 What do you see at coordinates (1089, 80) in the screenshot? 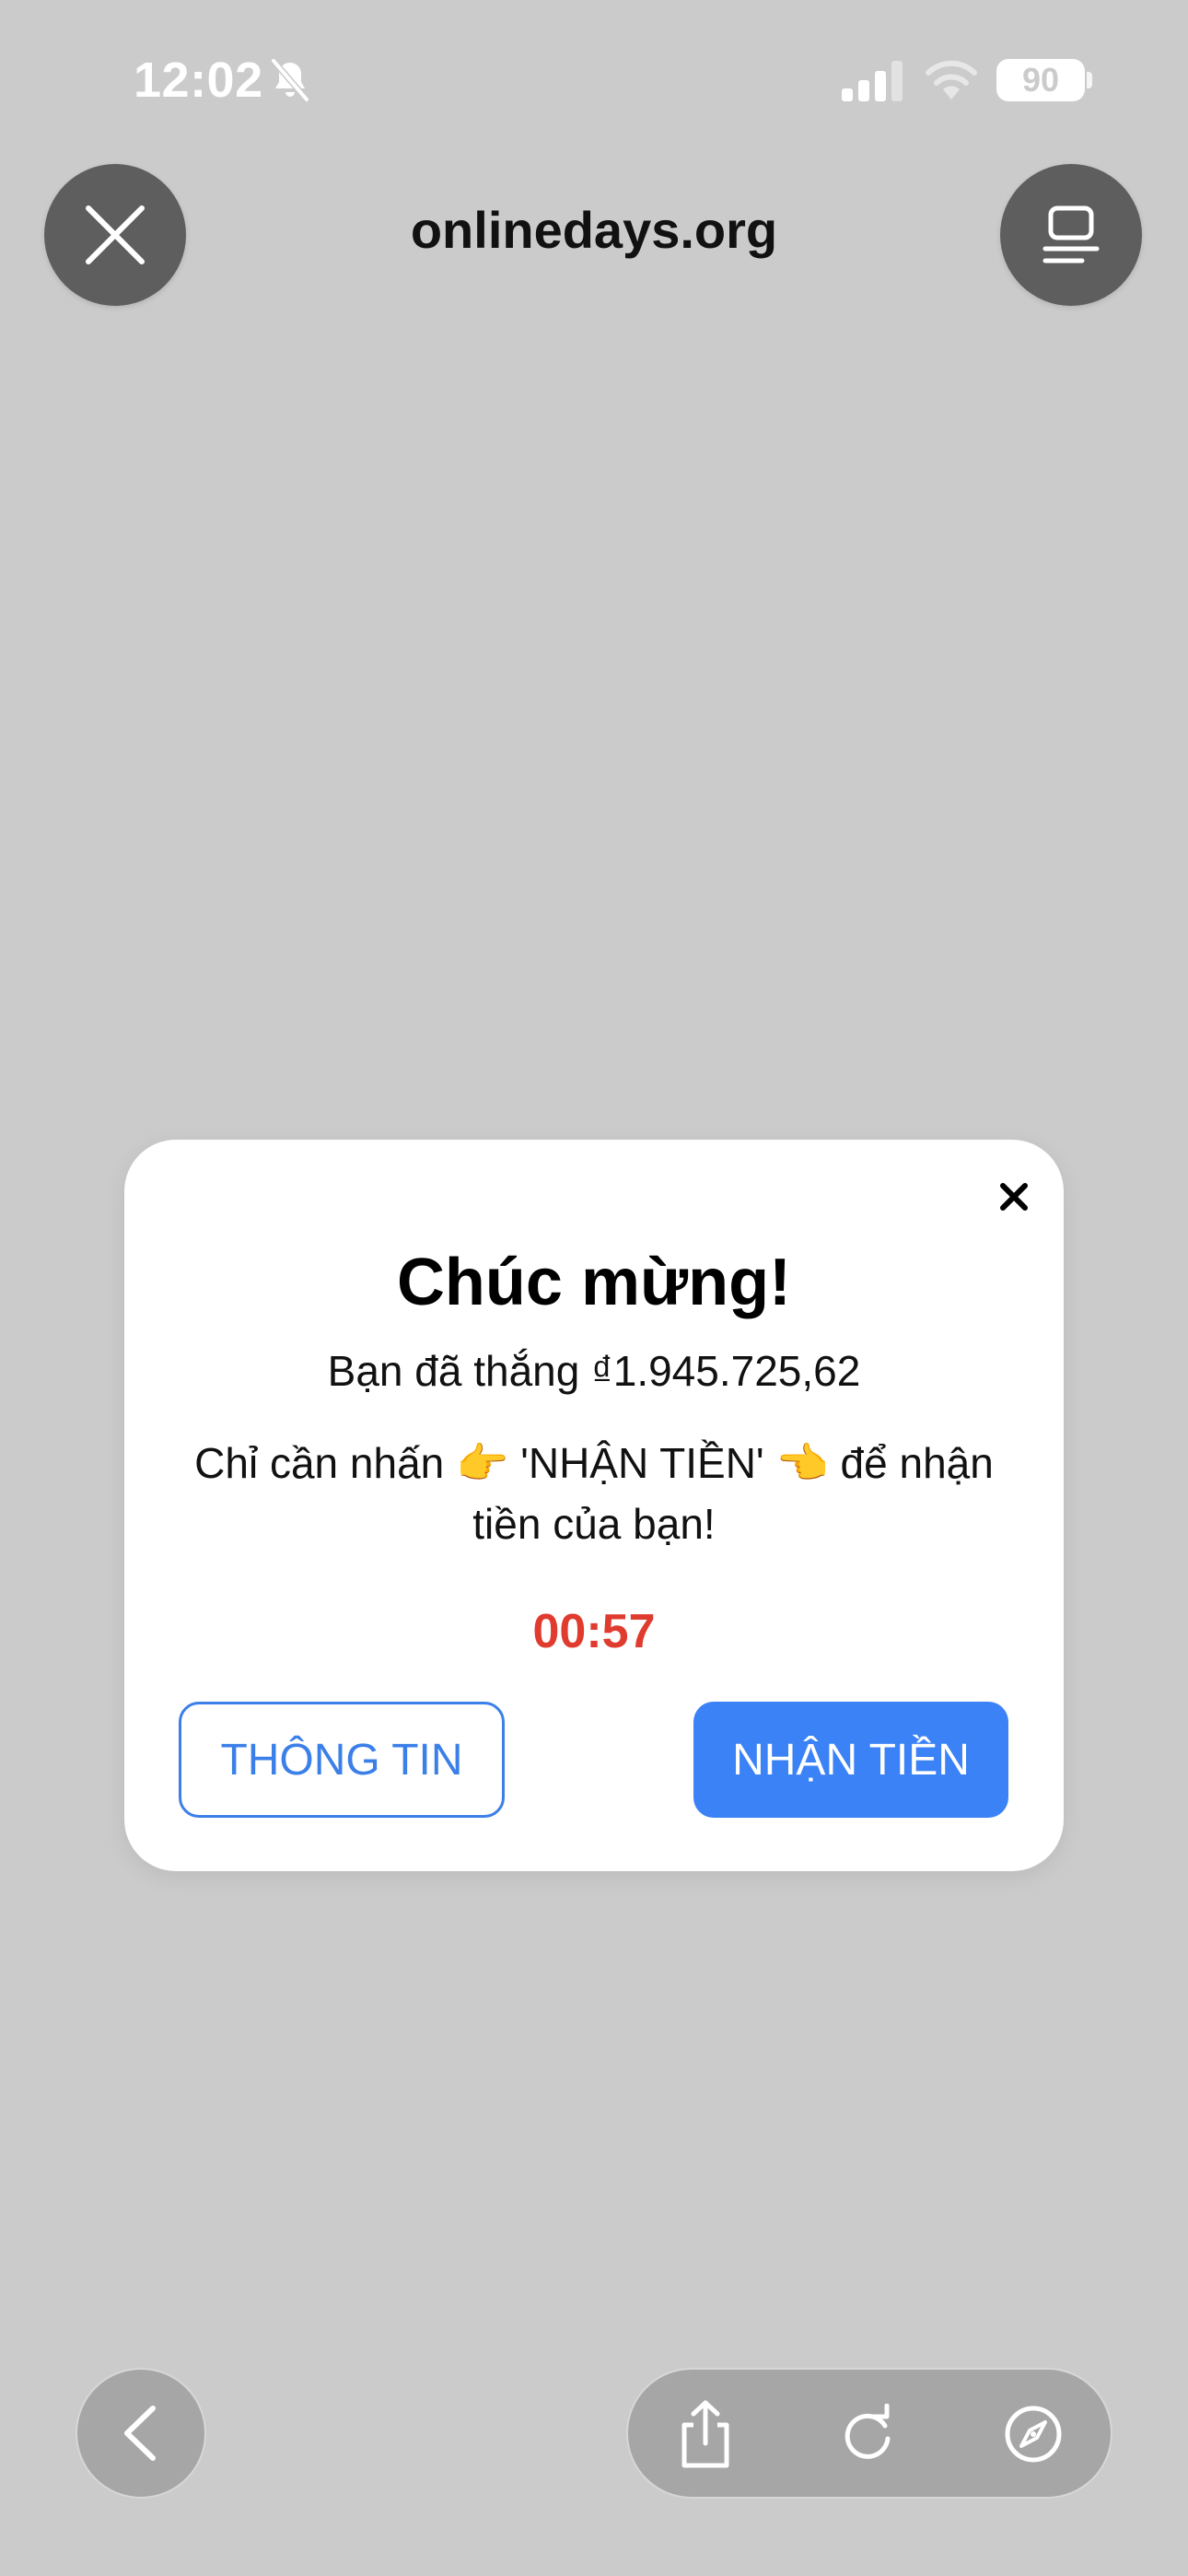
I see `battery-cap` at bounding box center [1089, 80].